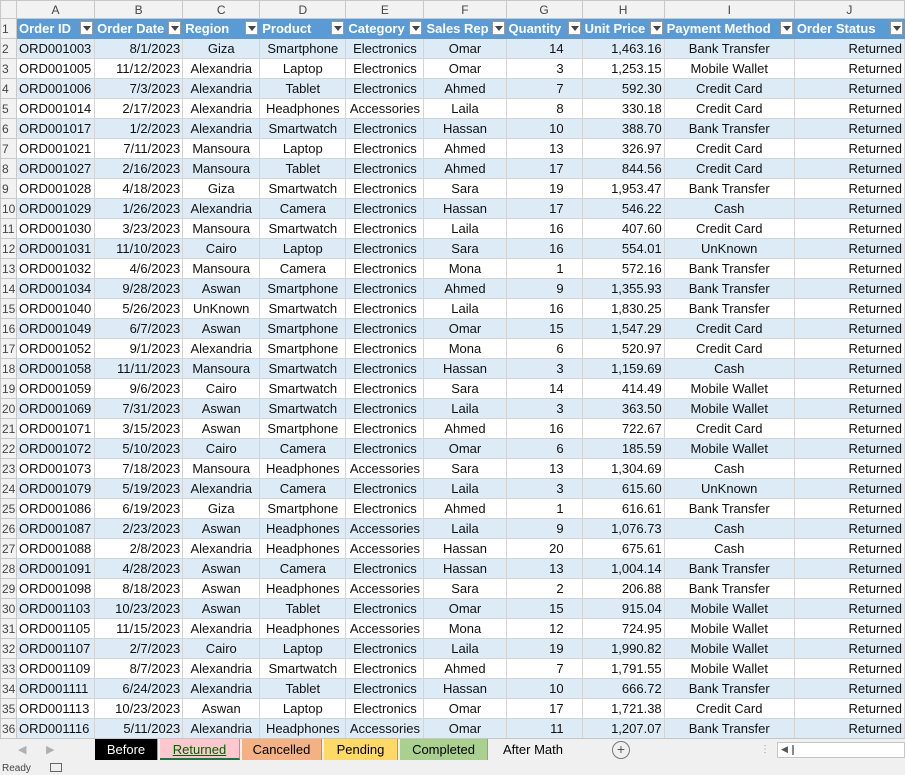 Image resolution: width=905 pixels, height=775 pixels. I want to click on table-cell: Sara, so click(465, 468).